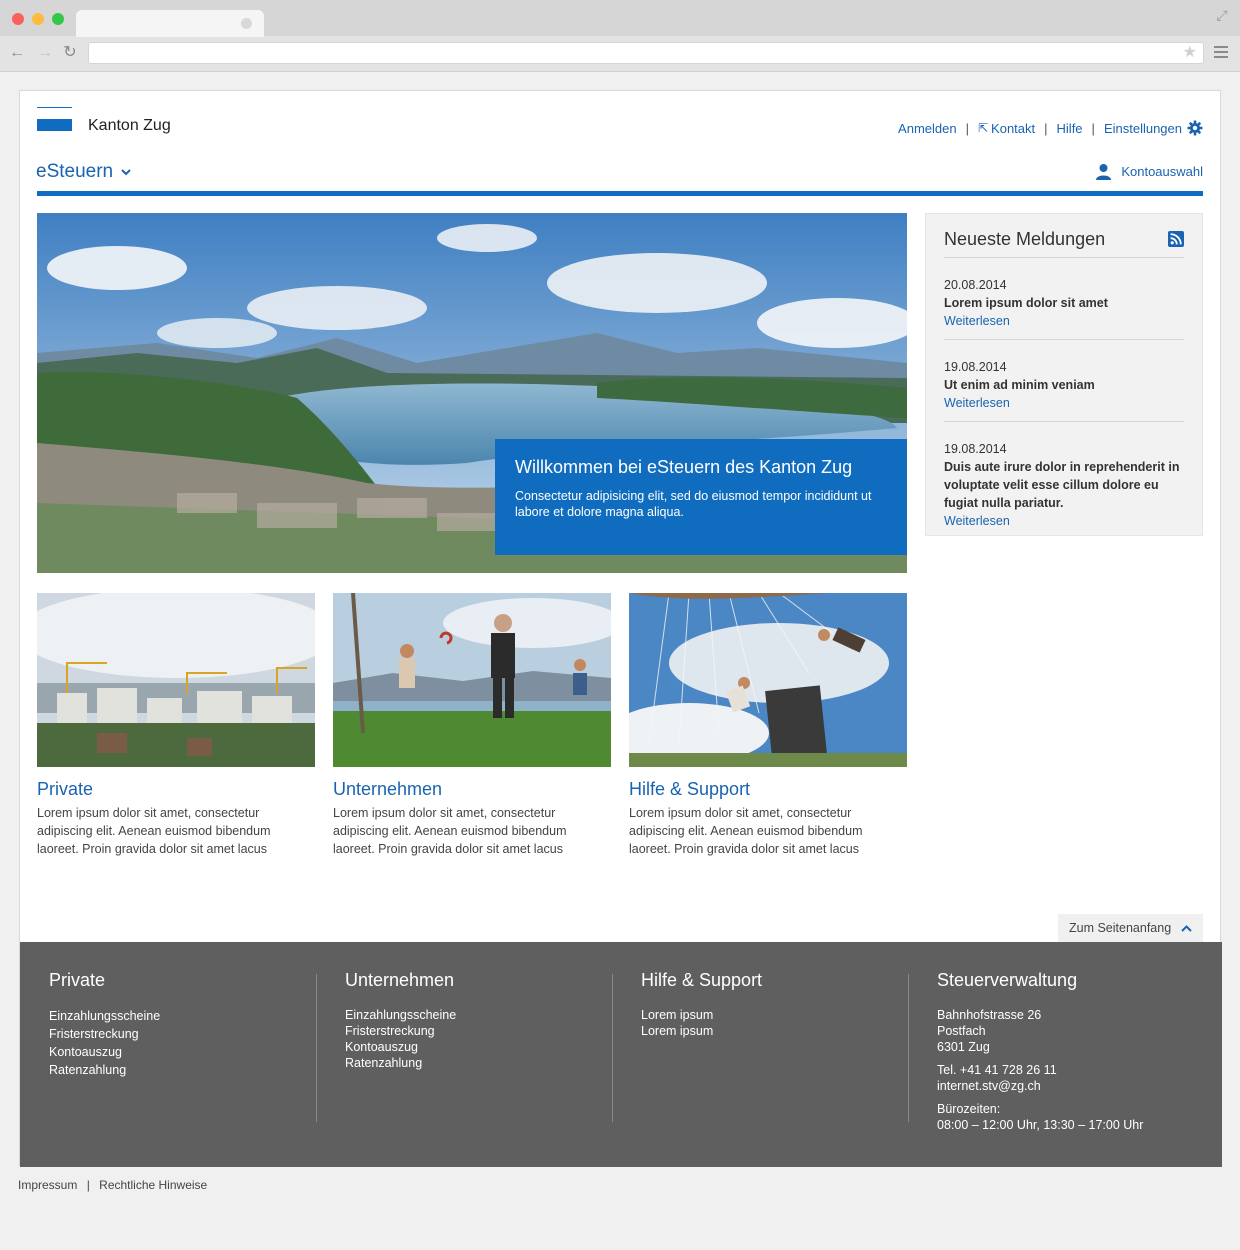  I want to click on app-menu-button: eSteuern, so click(83, 172).